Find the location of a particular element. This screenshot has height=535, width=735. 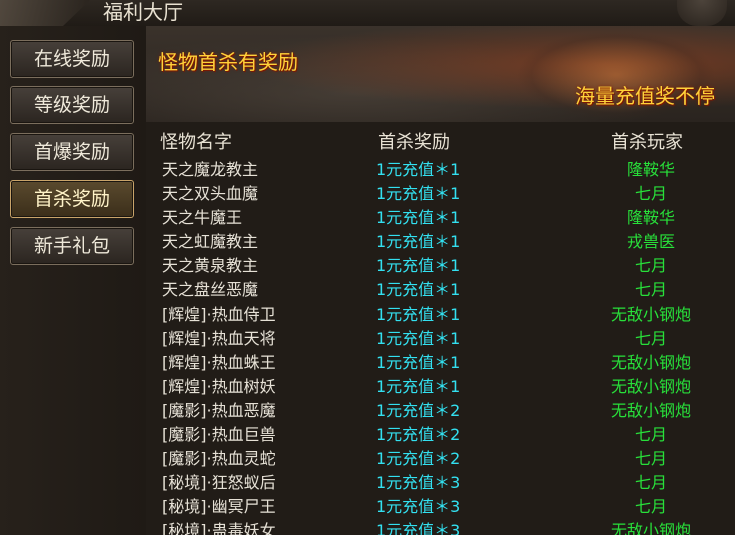

table-row: 天之双头血魔 1元充值＊1 七月 is located at coordinates (440, 194).